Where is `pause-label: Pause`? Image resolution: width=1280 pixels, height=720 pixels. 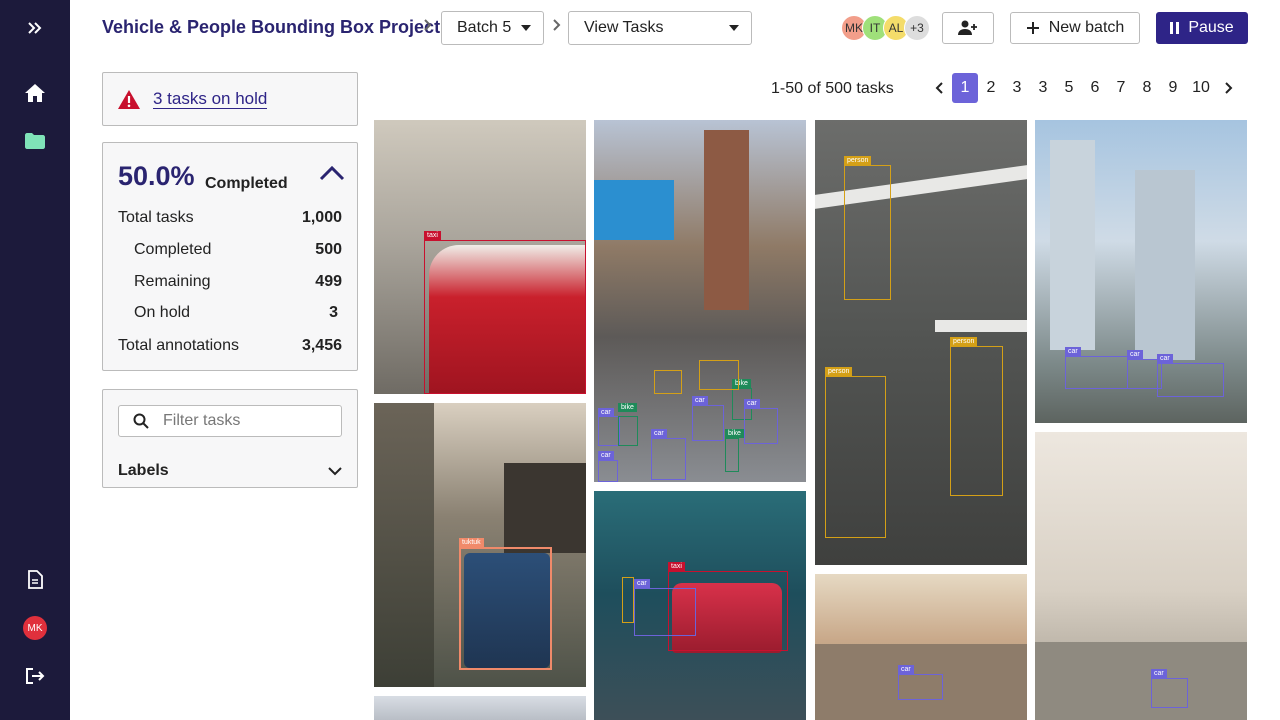
pause-label: Pause is located at coordinates (1211, 27).